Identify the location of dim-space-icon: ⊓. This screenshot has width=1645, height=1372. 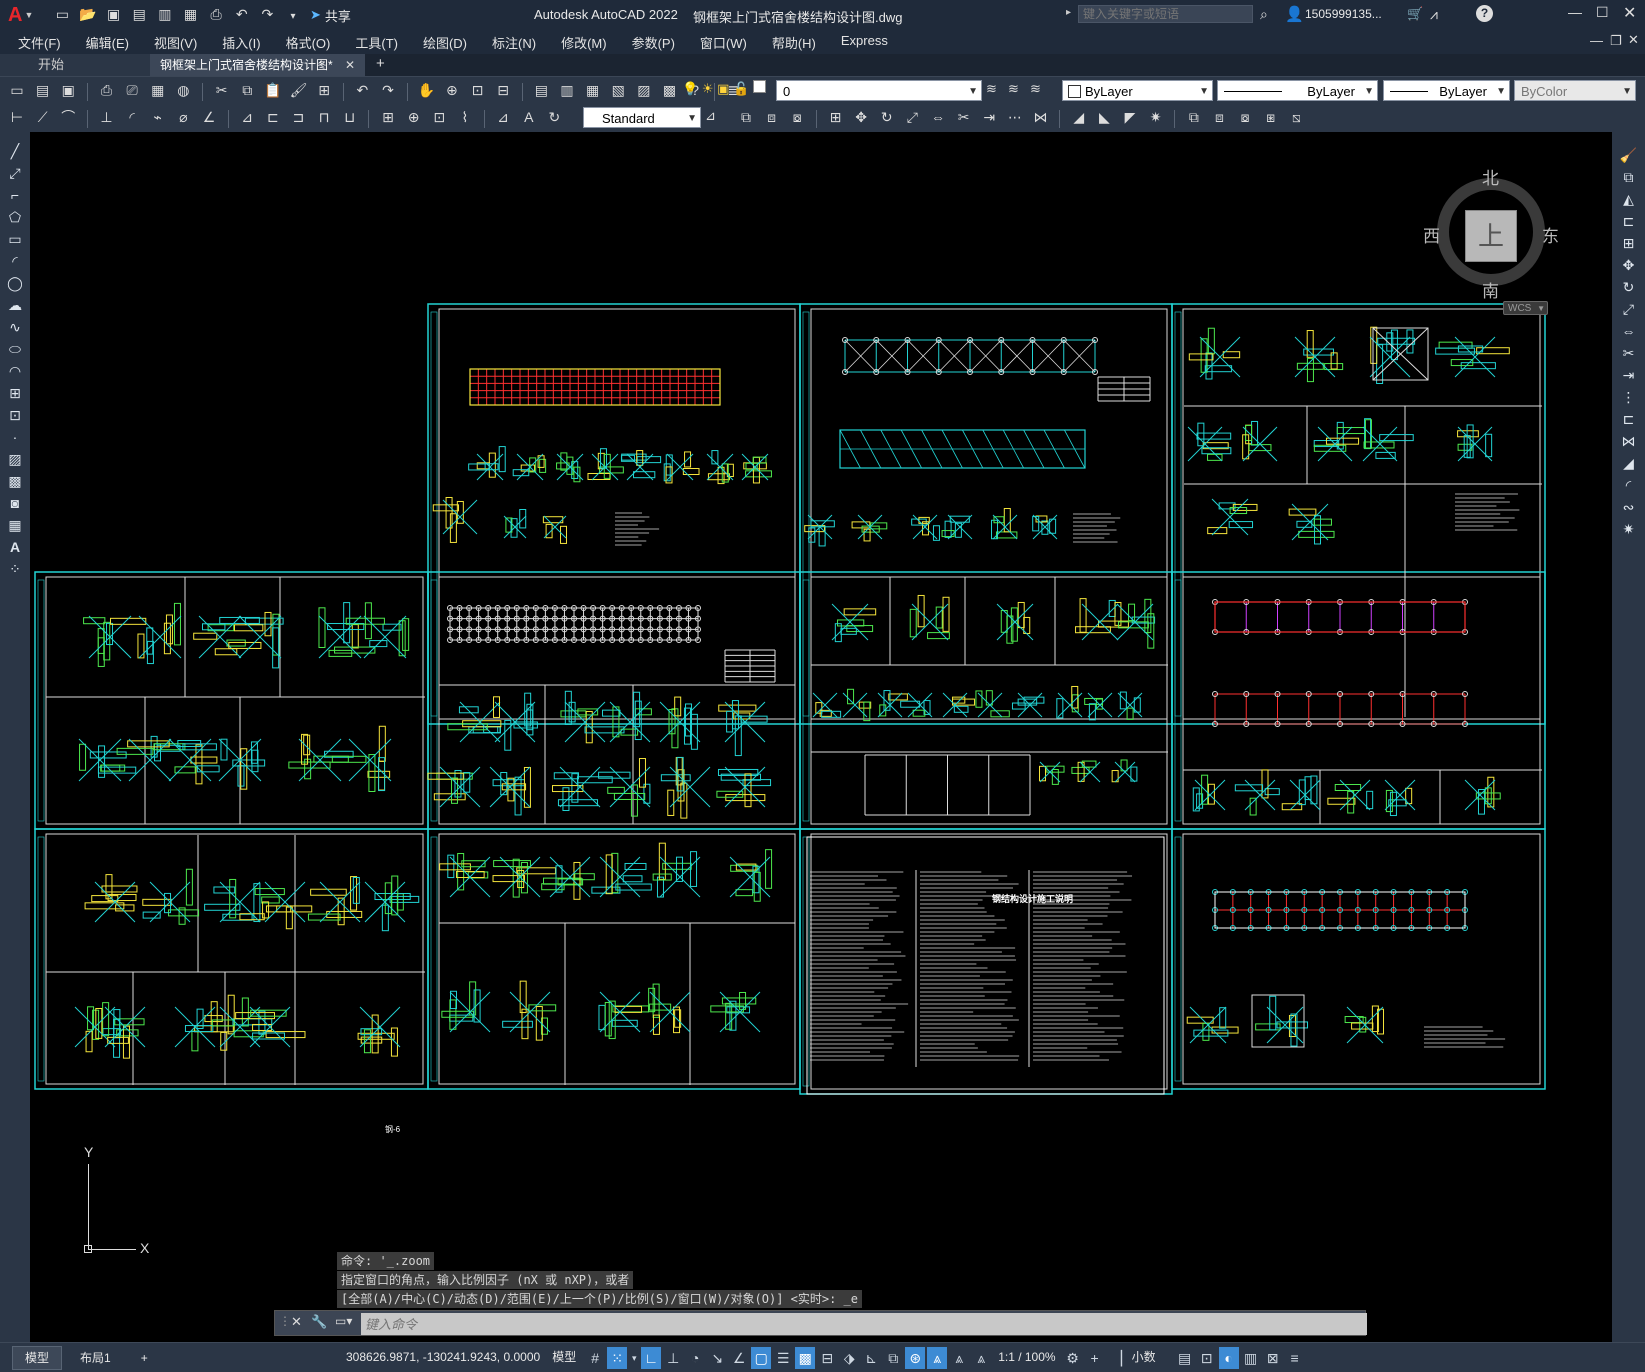
(324, 117).